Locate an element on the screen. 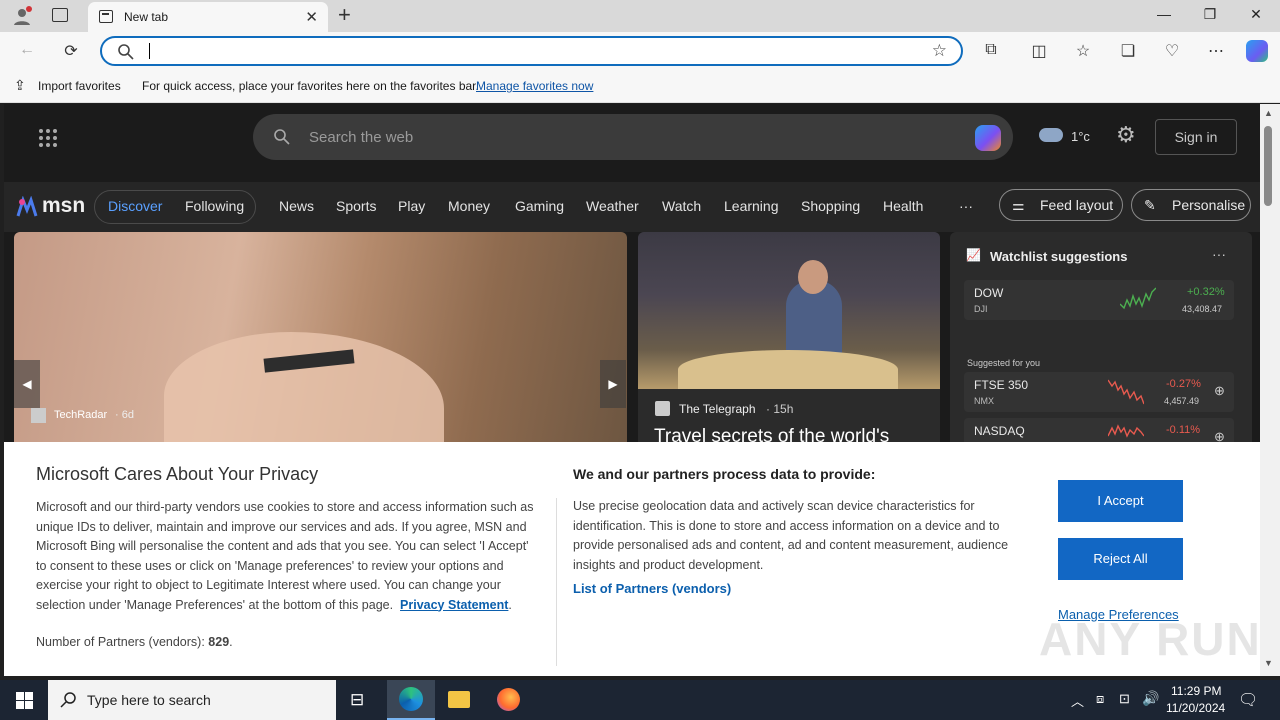 The width and height of the screenshot is (1280, 720). file-explorer-icon is located at coordinates (459, 699).